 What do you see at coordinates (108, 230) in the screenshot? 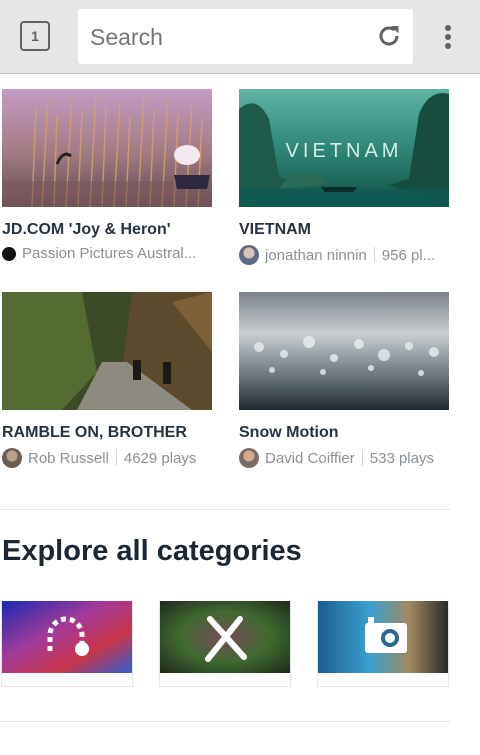
I see `video-title: JD.COM 'Joy & Heron'` at bounding box center [108, 230].